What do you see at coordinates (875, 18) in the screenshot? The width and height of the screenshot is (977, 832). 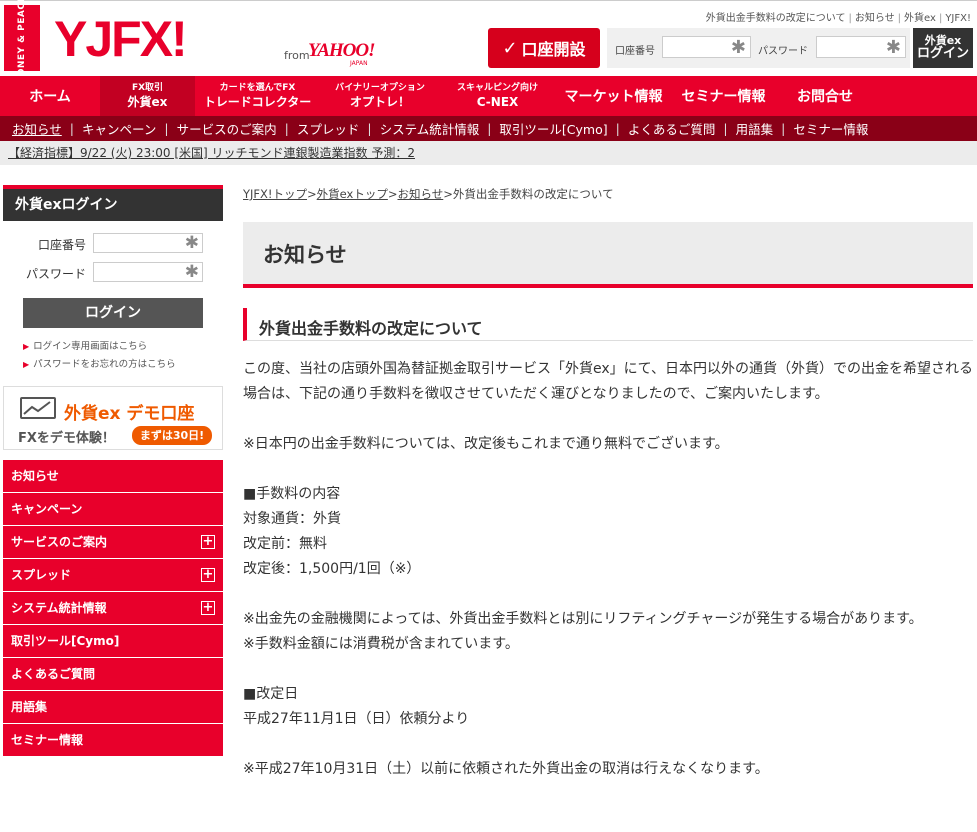 I see `top-link-news: お知らせ` at bounding box center [875, 18].